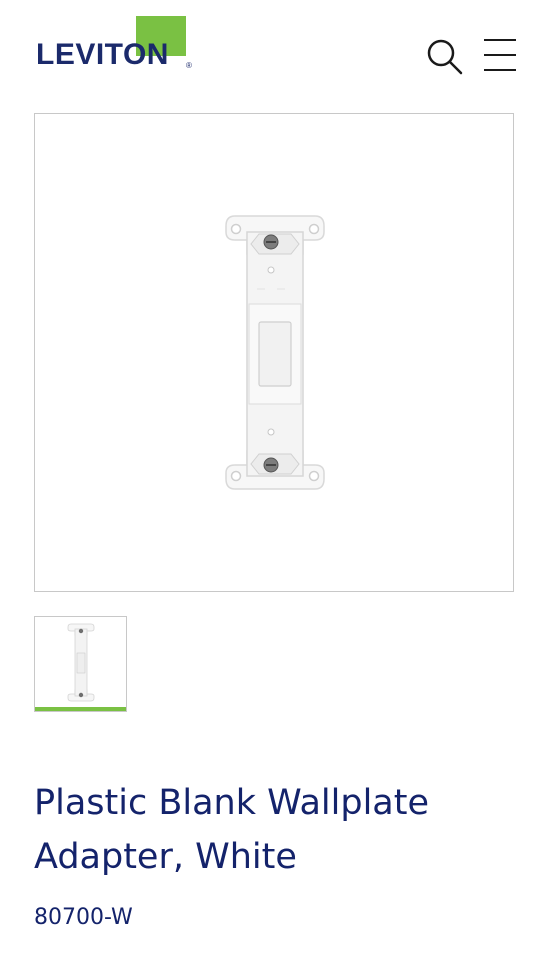 The width and height of the screenshot is (550, 960). I want to click on blank-wallplate-adapter-thumbnail, so click(81, 662).